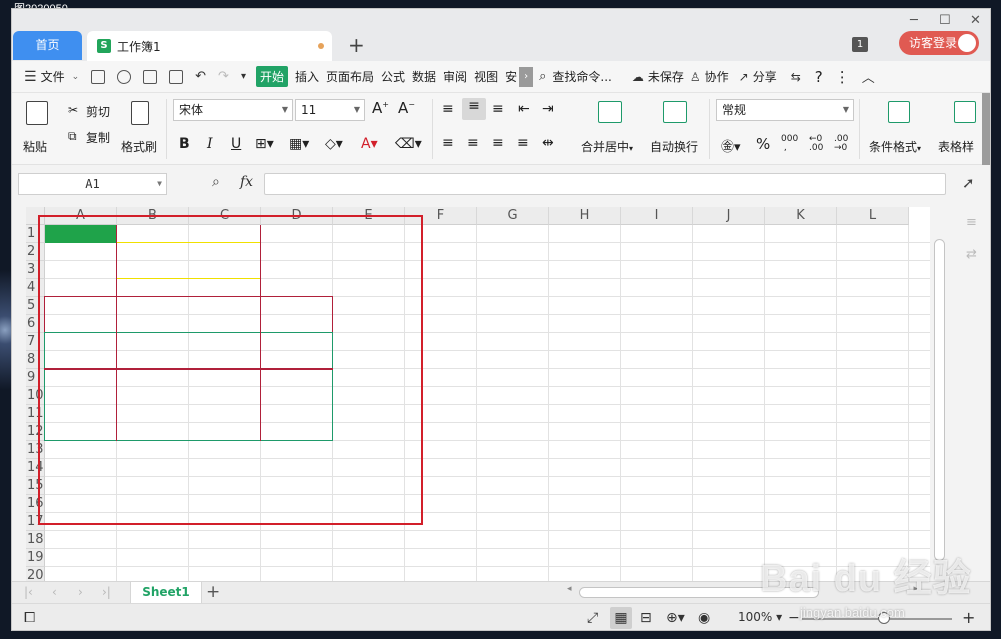 This screenshot has width=1001, height=639. Describe the element at coordinates (498, 109) in the screenshot. I see `align-bottom-icon: ≡` at that location.